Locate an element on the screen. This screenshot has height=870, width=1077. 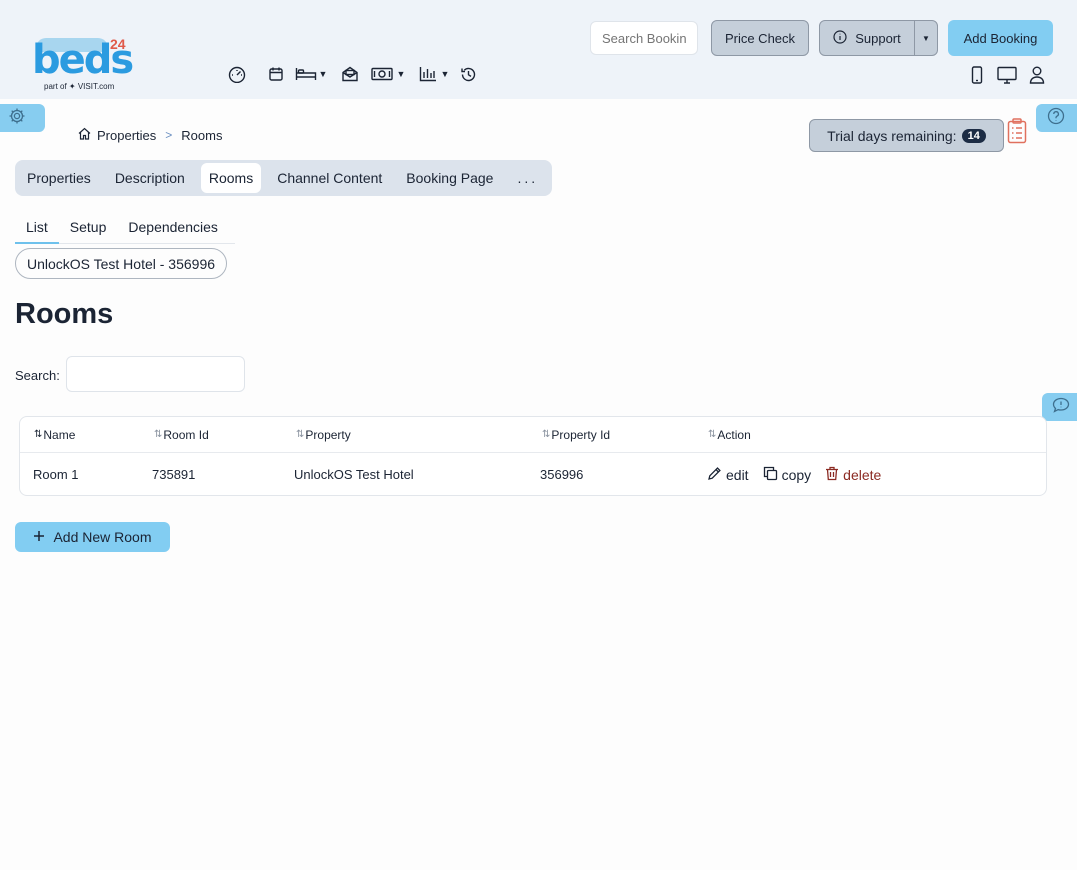
delete-label: delete is located at coordinates (862, 474).